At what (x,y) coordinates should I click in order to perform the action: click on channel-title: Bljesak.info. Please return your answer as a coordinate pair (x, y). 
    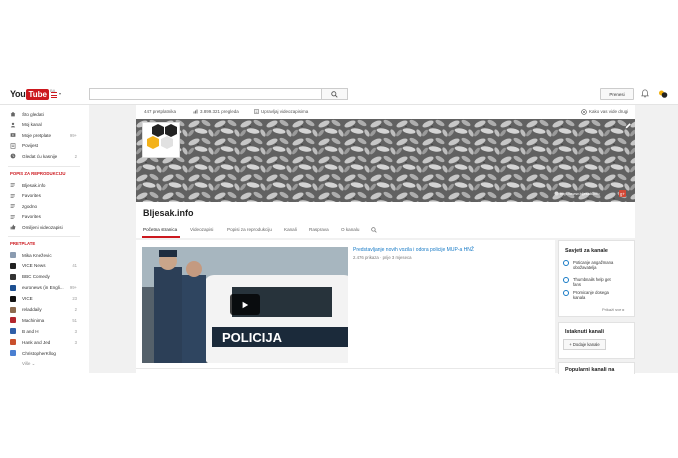
    Looking at the image, I should click on (168, 213).